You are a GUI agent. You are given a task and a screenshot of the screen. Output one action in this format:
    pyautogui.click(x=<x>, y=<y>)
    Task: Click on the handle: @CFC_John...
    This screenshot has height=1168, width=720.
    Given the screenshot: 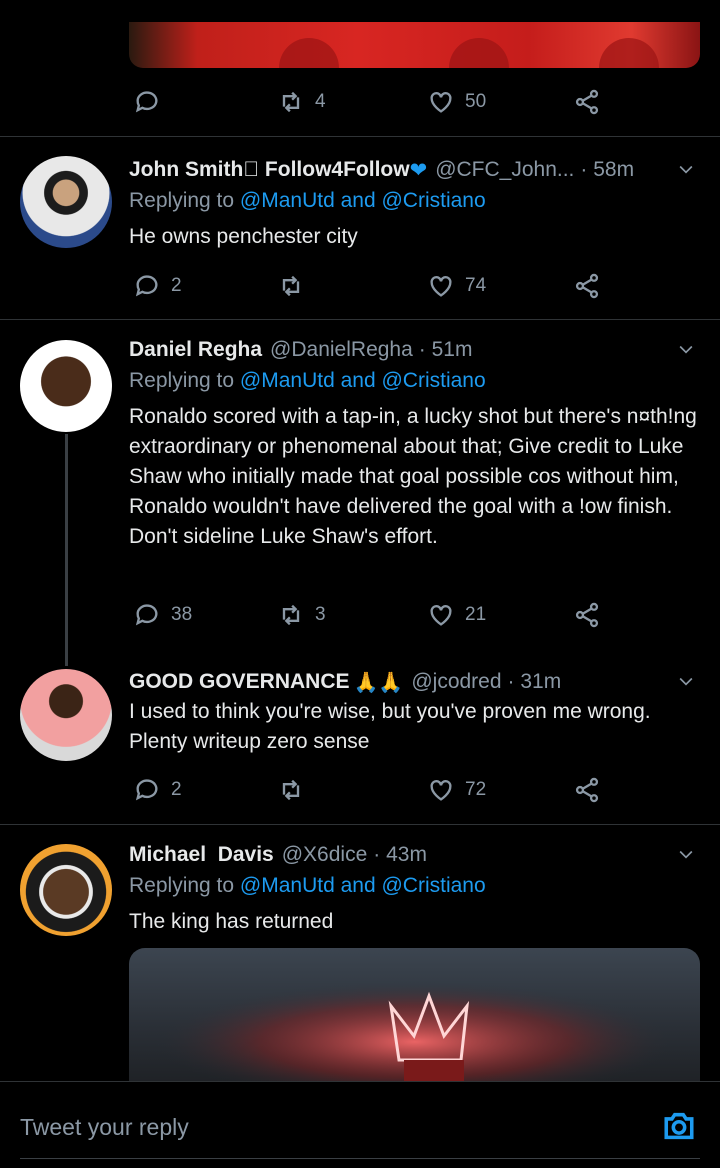 What is the action you would take?
    pyautogui.click(x=504, y=170)
    